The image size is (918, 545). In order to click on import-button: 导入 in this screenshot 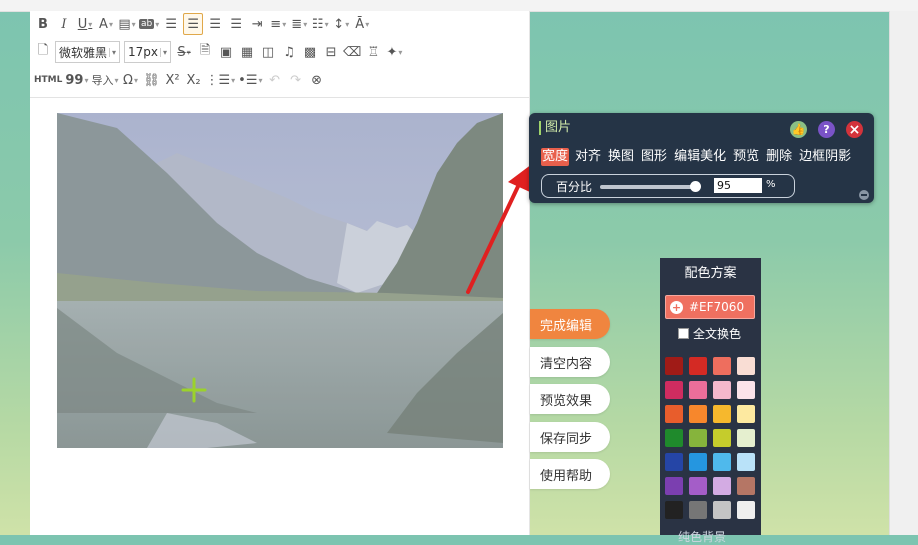, I will do `click(104, 80)`.